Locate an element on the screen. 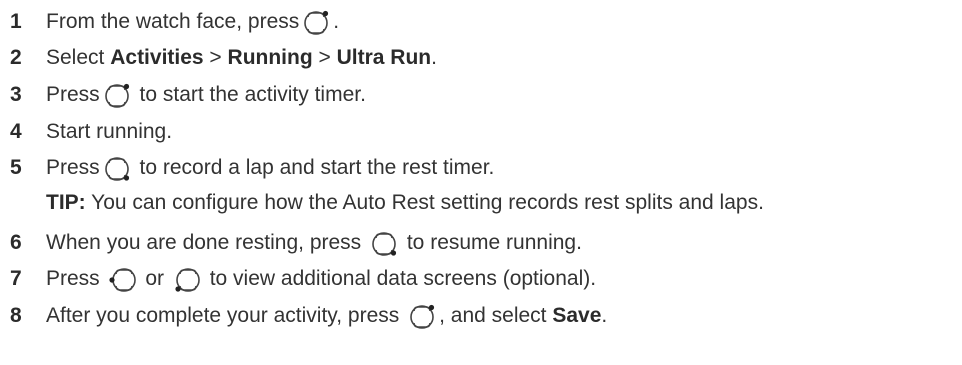 The width and height of the screenshot is (962, 365). step-text-part: or is located at coordinates (154, 278).